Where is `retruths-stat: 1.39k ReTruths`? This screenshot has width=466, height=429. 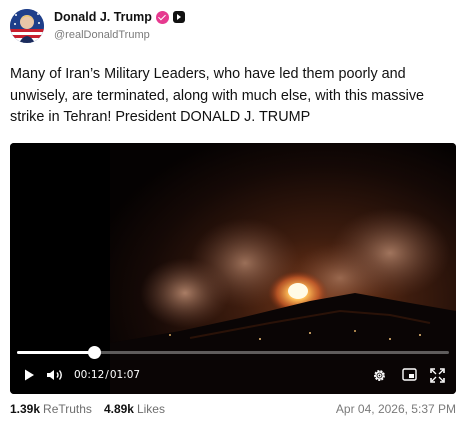
retruths-stat: 1.39k ReTruths is located at coordinates (51, 409).